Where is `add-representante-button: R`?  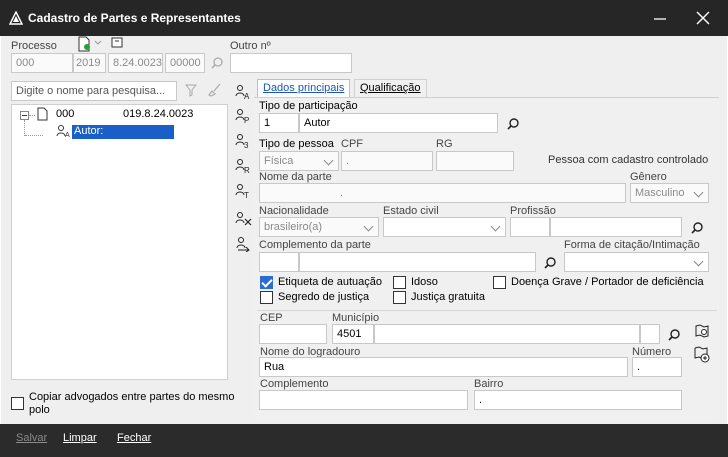 add-representante-button: R is located at coordinates (244, 166).